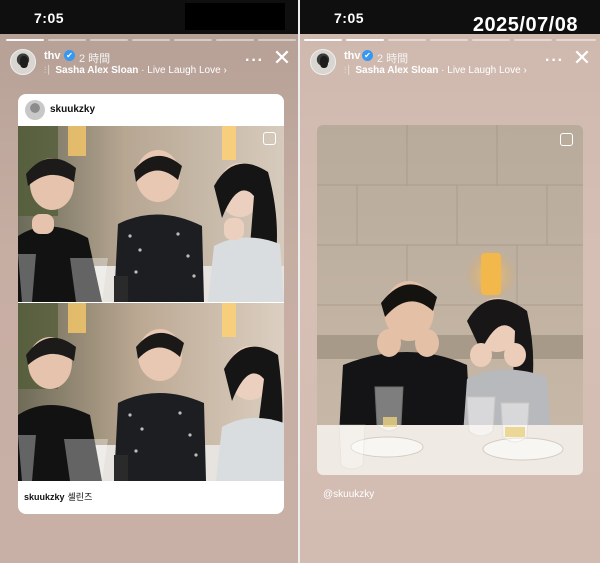 The image size is (600, 563). I want to click on mention-tag: @skuukzky, so click(348, 494).